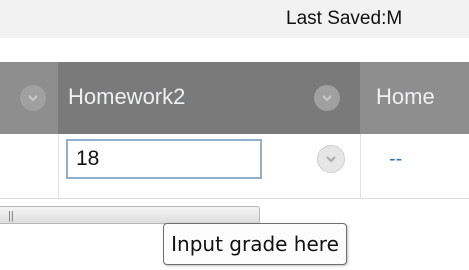 The image size is (469, 270). Describe the element at coordinates (344, 18) in the screenshot. I see `last-saved-status: Last Saved:M` at that location.